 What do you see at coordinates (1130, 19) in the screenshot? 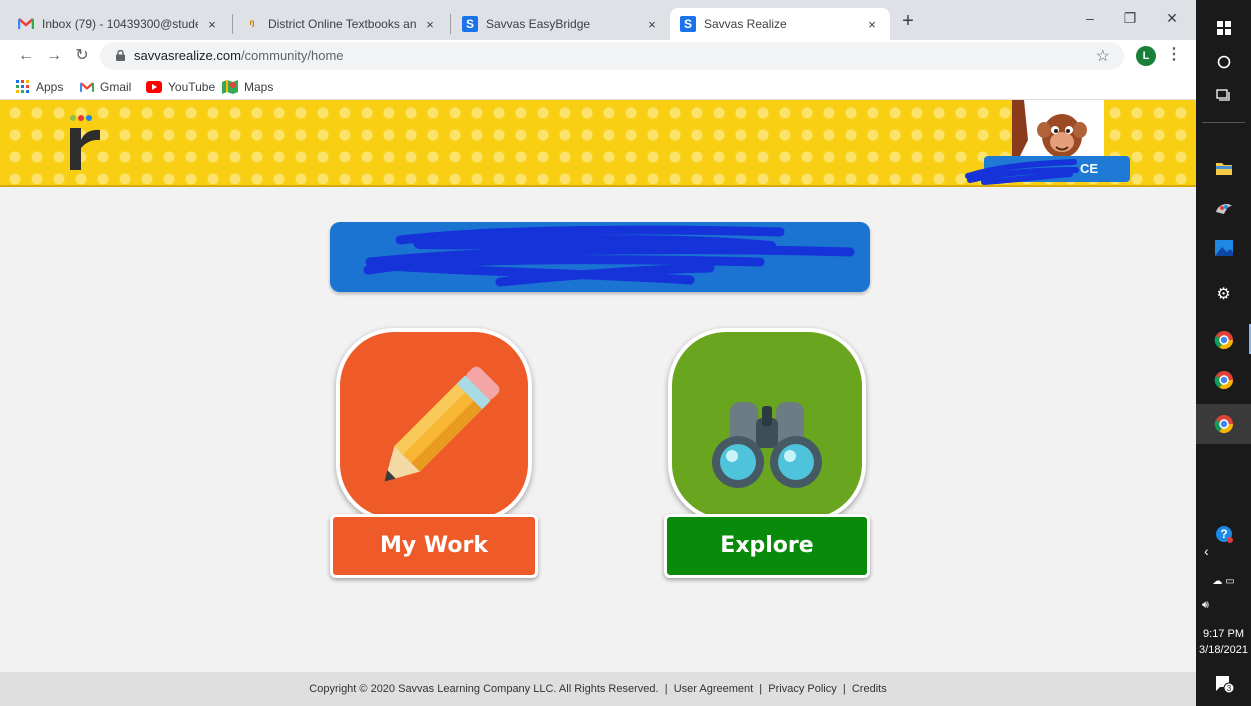
I see `restore-button: ❐` at bounding box center [1130, 19].